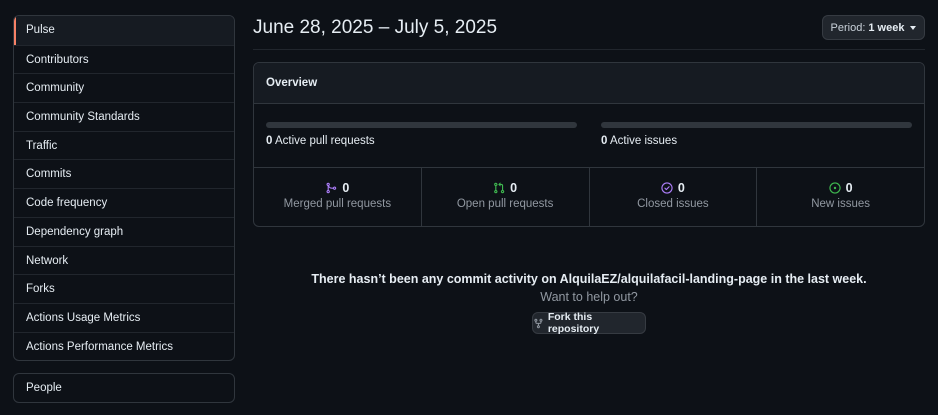 Image resolution: width=938 pixels, height=415 pixels. What do you see at coordinates (337, 204) in the screenshot?
I see `merged-pull-requests-label: Merged pull requests` at bounding box center [337, 204].